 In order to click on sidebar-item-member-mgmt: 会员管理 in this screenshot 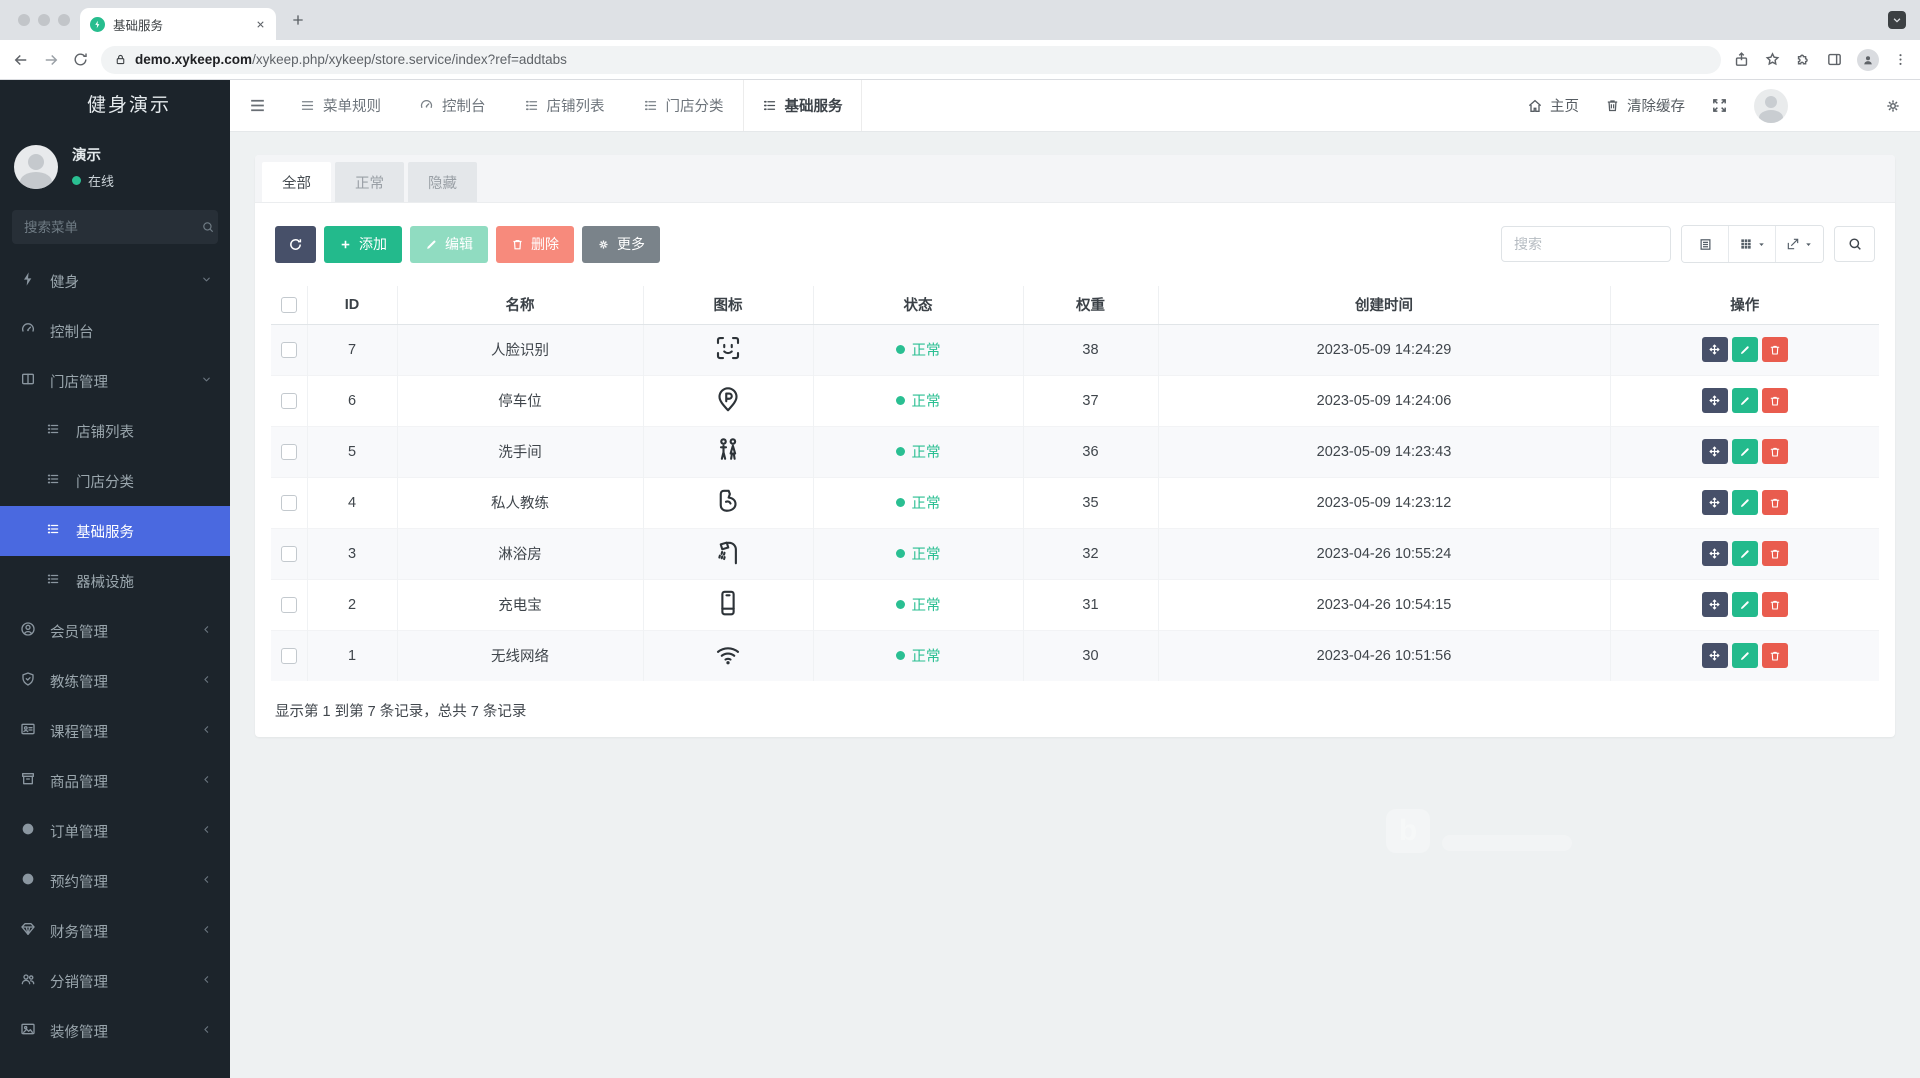, I will do `click(115, 631)`.